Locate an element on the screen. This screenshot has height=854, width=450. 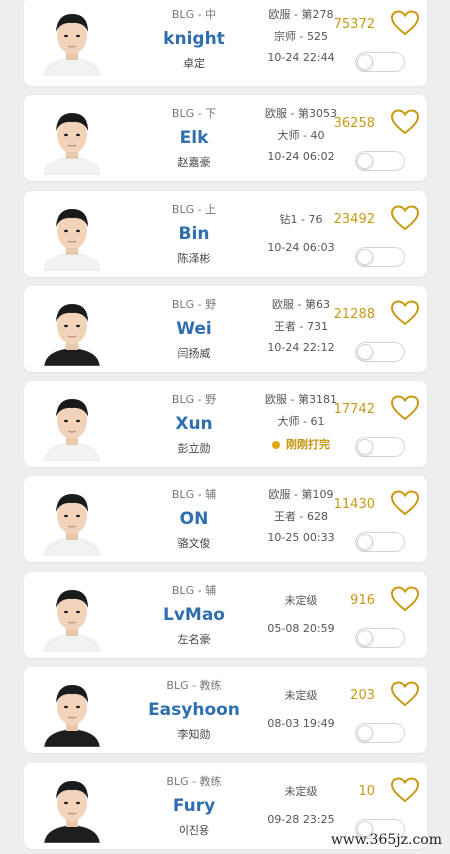
like-count: 21288 is located at coordinates (354, 314).